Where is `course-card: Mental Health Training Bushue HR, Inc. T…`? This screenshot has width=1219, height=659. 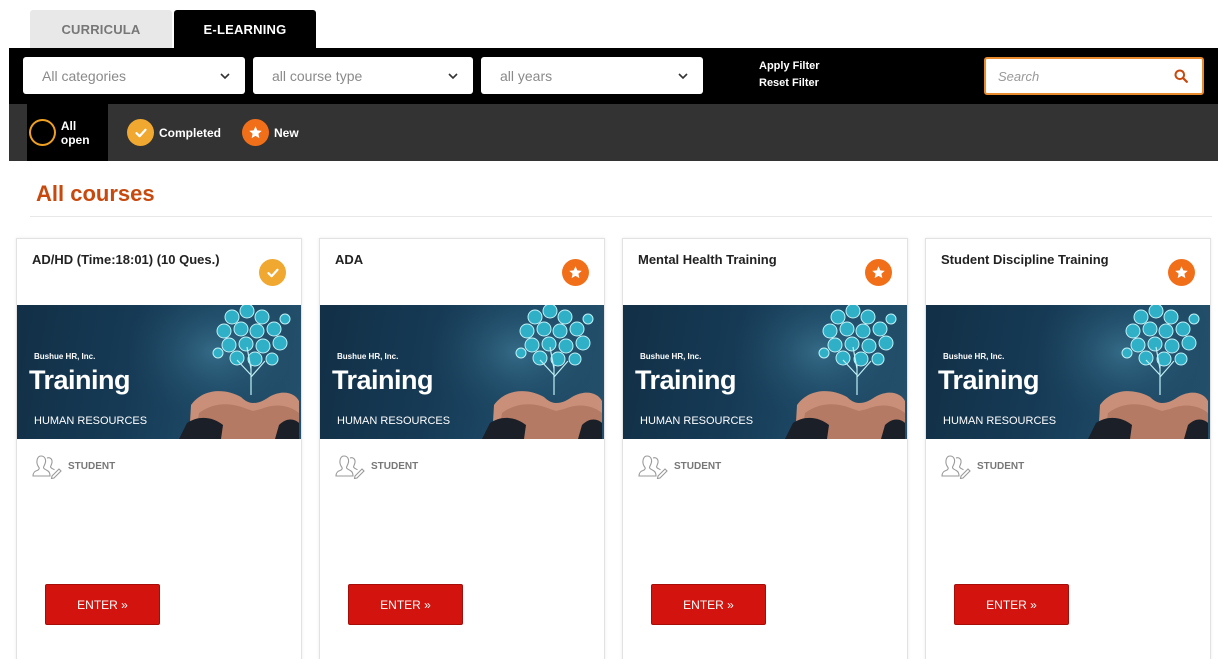 course-card: Mental Health Training Bushue HR, Inc. T… is located at coordinates (765, 448).